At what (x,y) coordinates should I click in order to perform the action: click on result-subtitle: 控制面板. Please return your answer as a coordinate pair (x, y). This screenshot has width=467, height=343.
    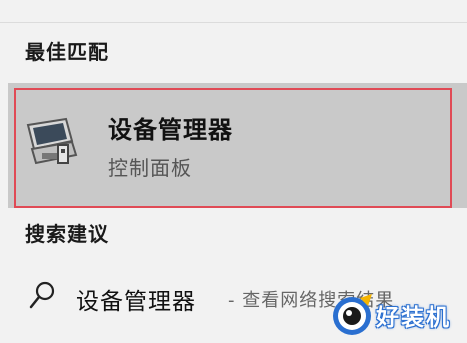
    Looking at the image, I should click on (150, 168).